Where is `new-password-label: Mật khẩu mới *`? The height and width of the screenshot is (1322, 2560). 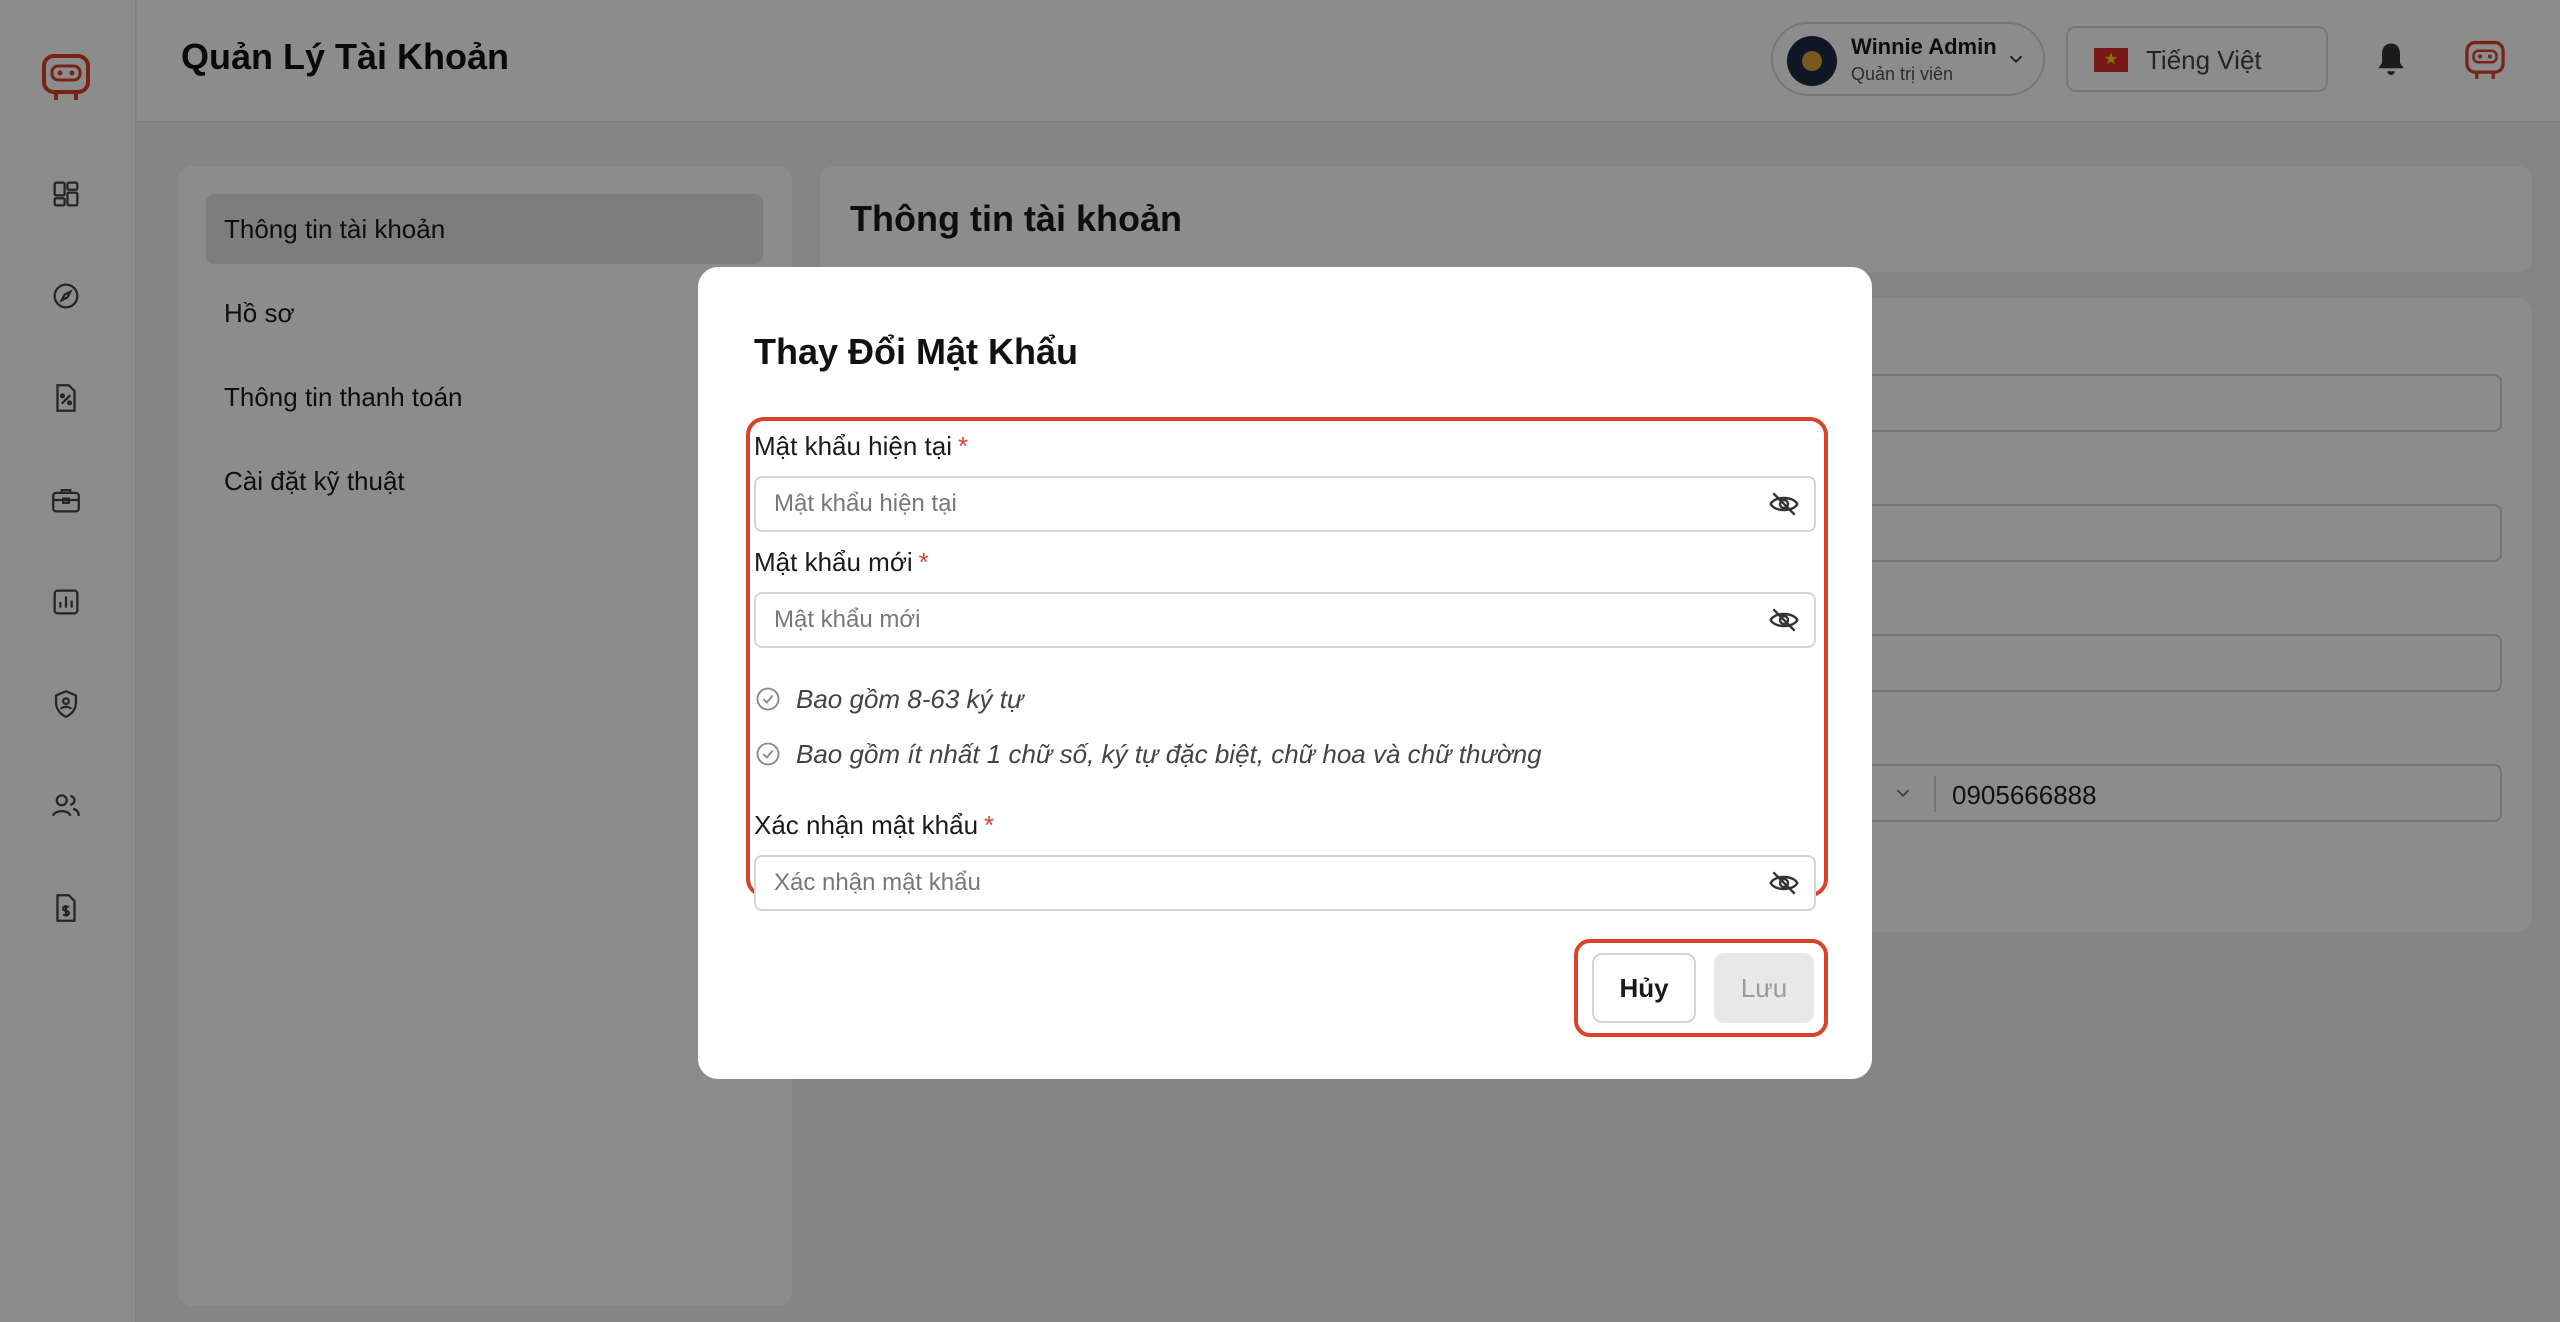 new-password-label: Mật khẩu mới * is located at coordinates (841, 562).